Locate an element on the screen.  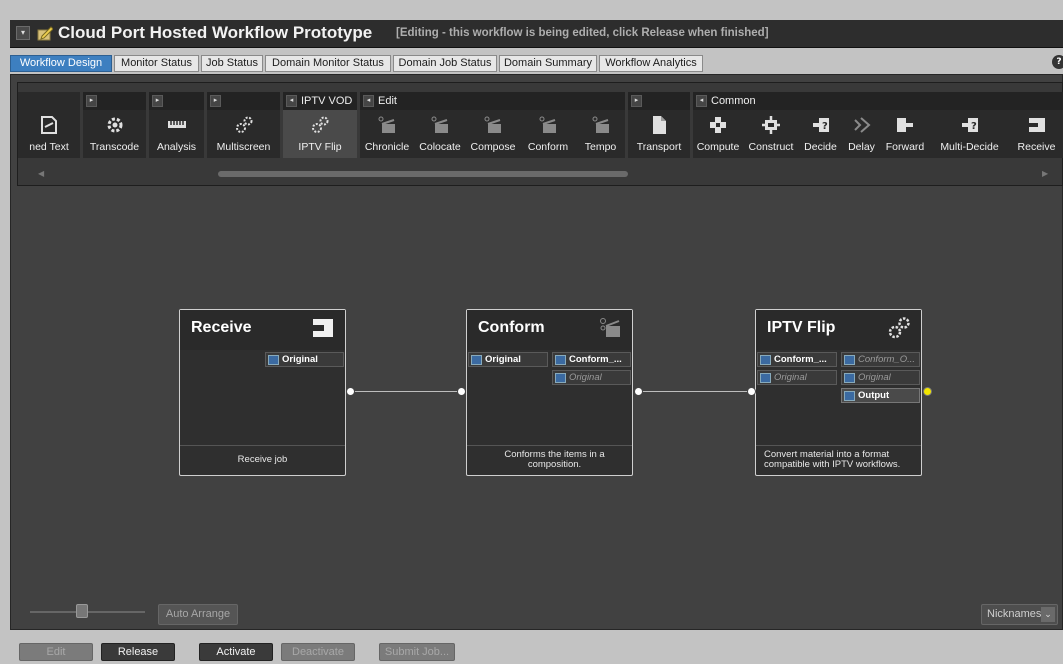
collapse-toggle-icon: ▾ is located at coordinates (23, 33).